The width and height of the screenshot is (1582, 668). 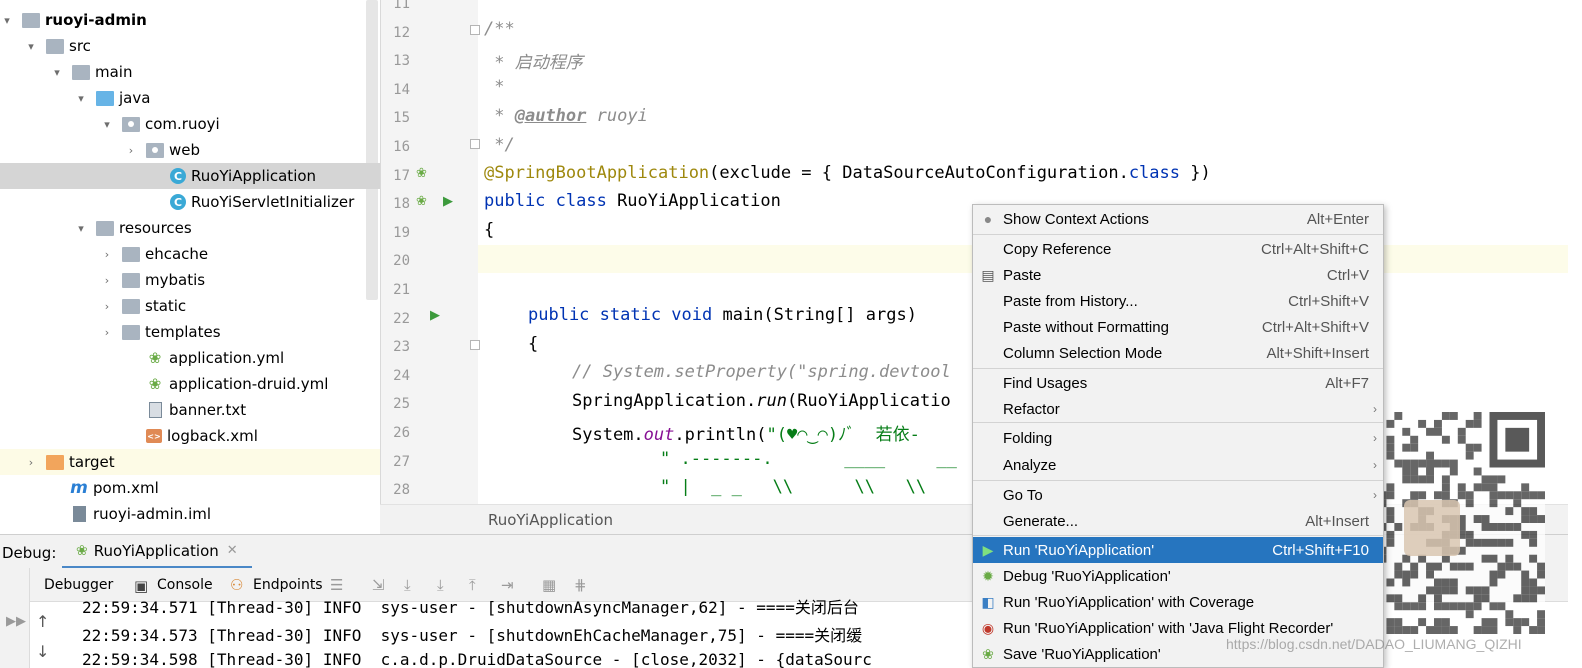 I want to click on scroll-down-icon: ↓, so click(x=42, y=651).